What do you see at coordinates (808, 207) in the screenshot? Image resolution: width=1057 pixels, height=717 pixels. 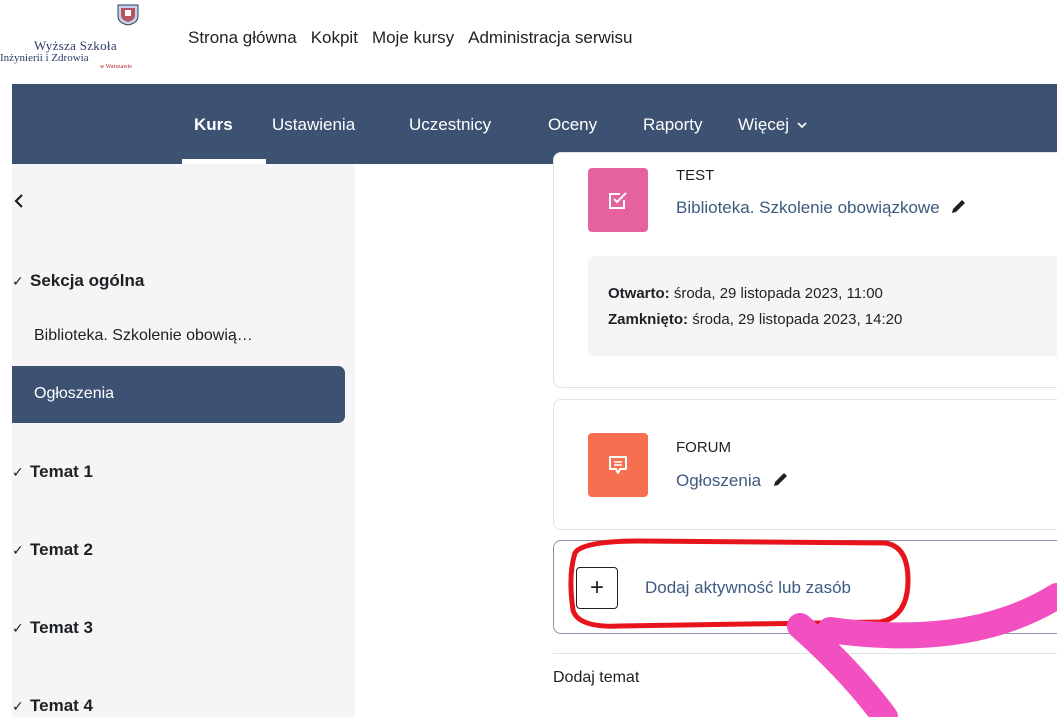 I see `activity-name: Biblioteka. Szkolenie obowiązkowe` at bounding box center [808, 207].